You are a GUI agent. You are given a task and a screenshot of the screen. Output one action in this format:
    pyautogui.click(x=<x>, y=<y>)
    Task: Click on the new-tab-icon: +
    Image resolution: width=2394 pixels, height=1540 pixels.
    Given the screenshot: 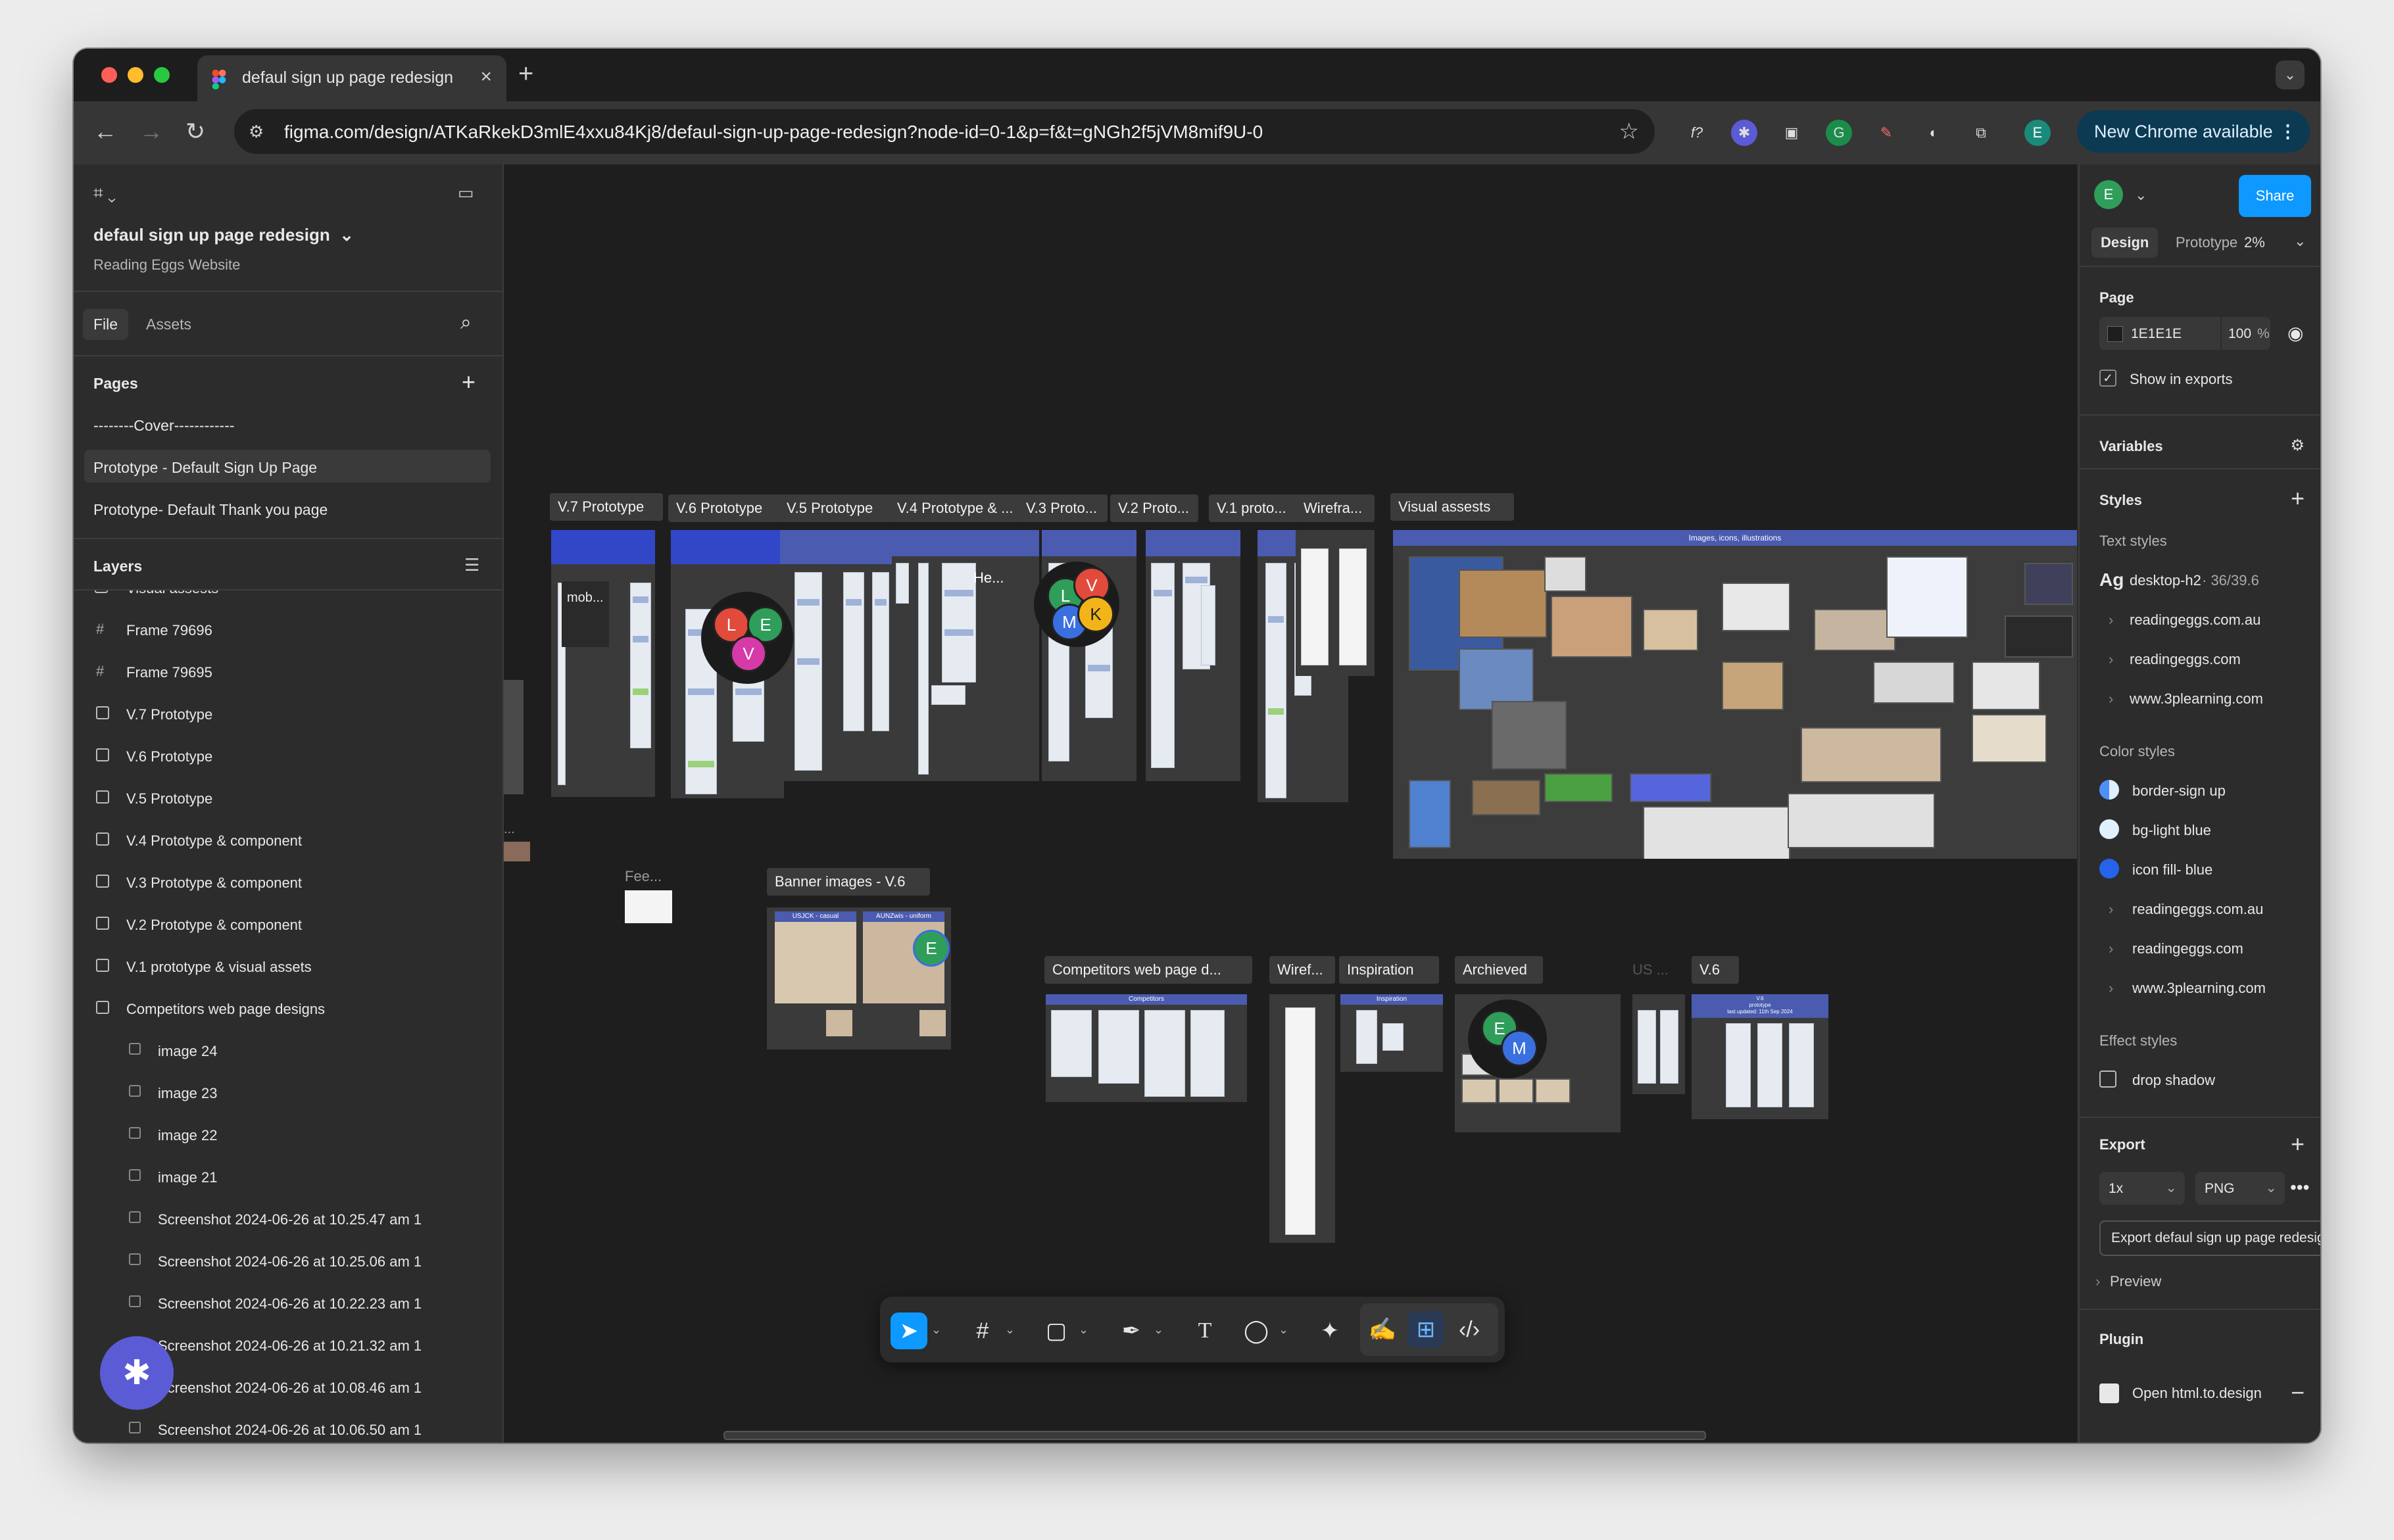 What is the action you would take?
    pyautogui.click(x=525, y=74)
    